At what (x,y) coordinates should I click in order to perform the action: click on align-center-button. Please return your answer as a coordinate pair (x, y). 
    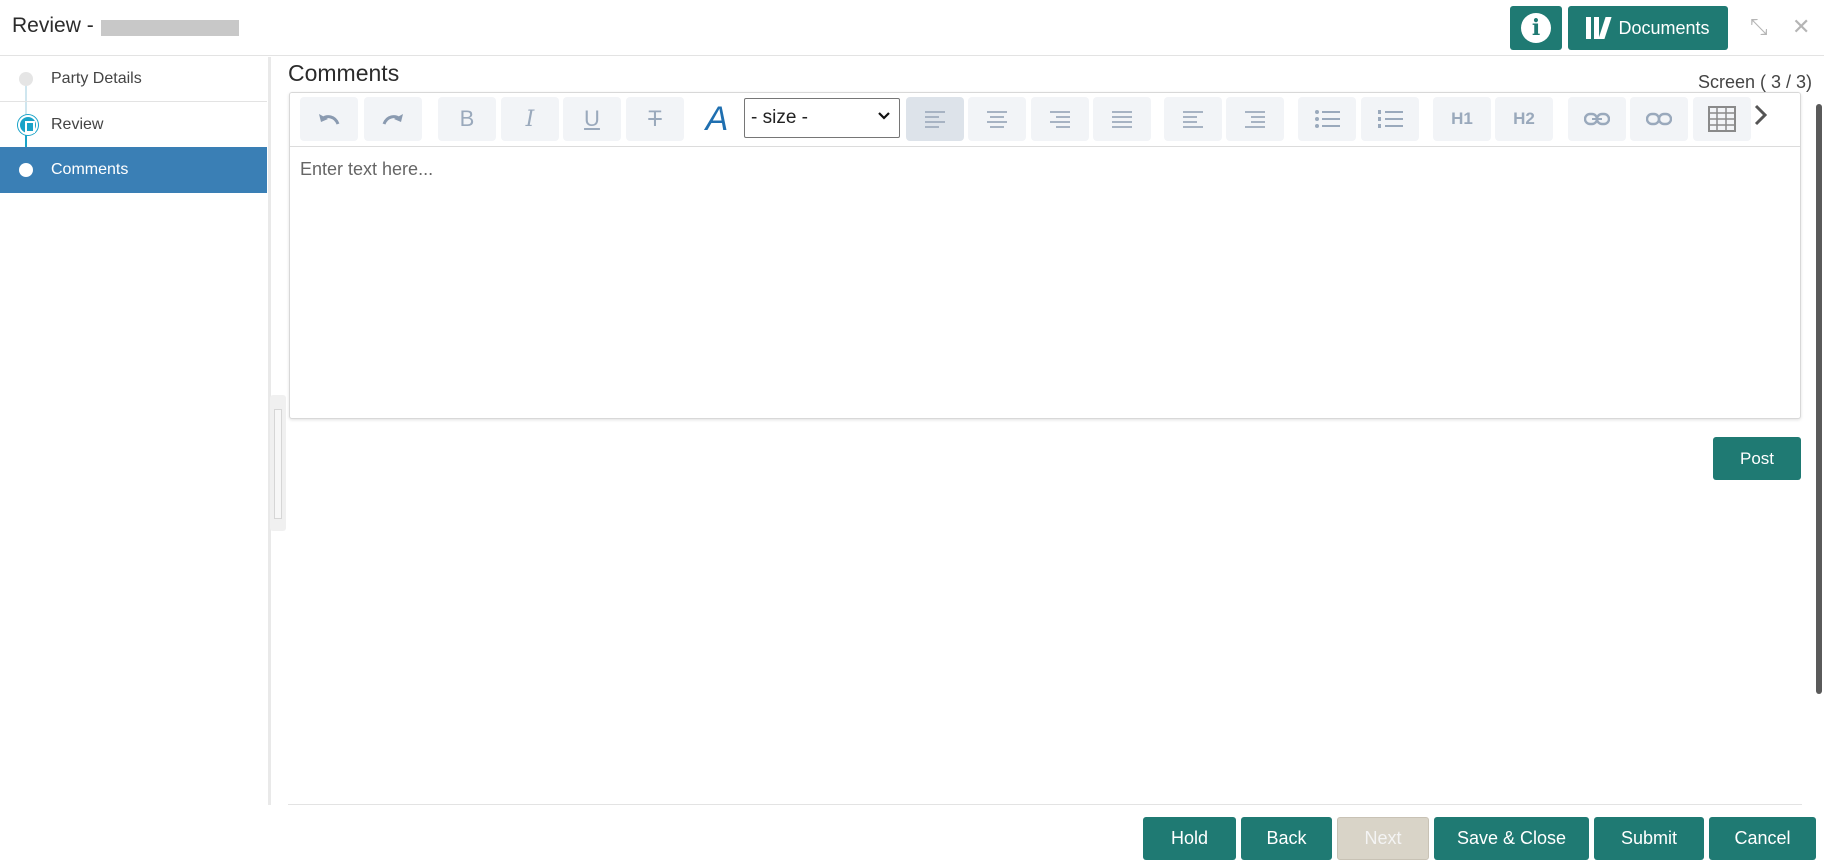
    Looking at the image, I should click on (997, 119).